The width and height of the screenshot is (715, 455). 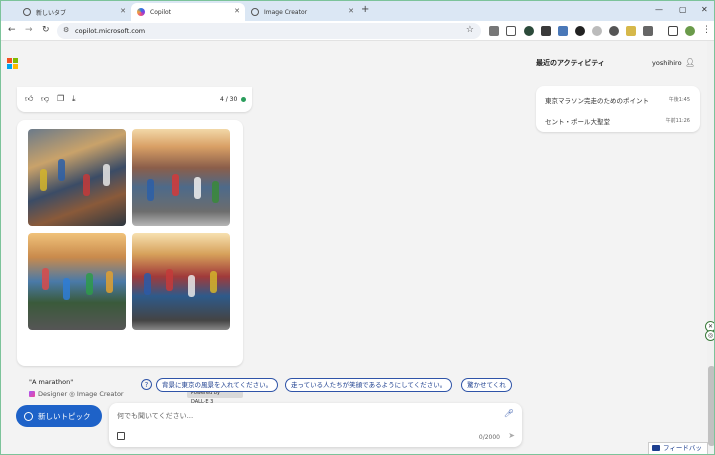 I want to click on image-upload-icon, so click(x=121, y=436).